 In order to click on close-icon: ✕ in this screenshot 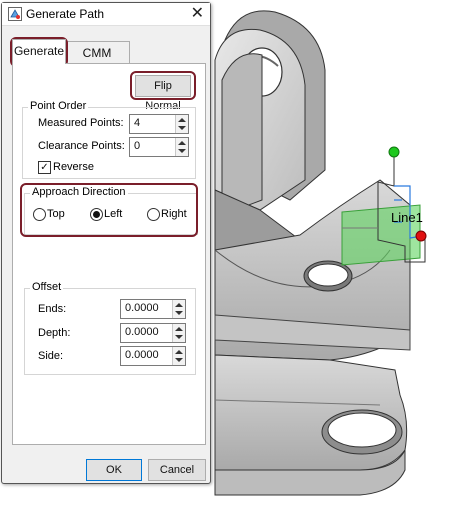, I will do `click(197, 14)`.